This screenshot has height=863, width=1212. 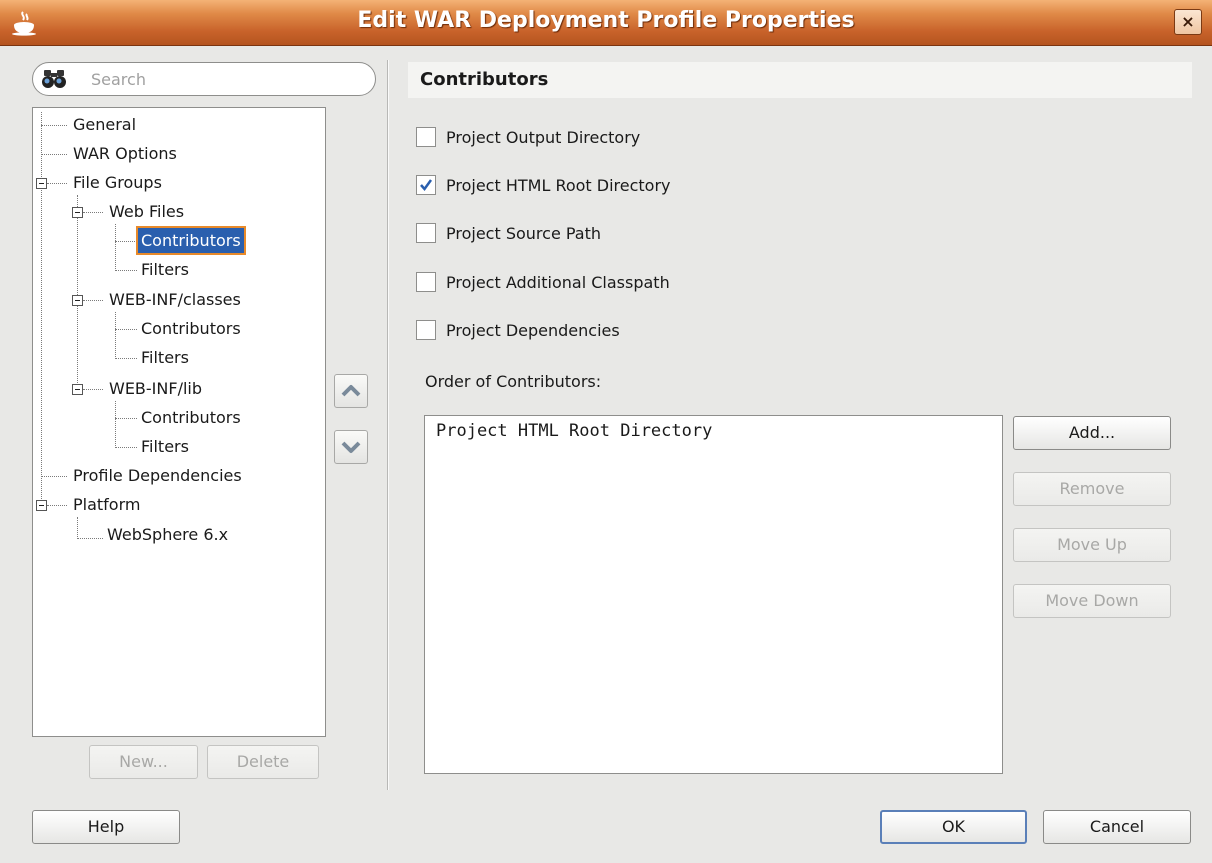 I want to click on search-input, so click(x=226, y=79).